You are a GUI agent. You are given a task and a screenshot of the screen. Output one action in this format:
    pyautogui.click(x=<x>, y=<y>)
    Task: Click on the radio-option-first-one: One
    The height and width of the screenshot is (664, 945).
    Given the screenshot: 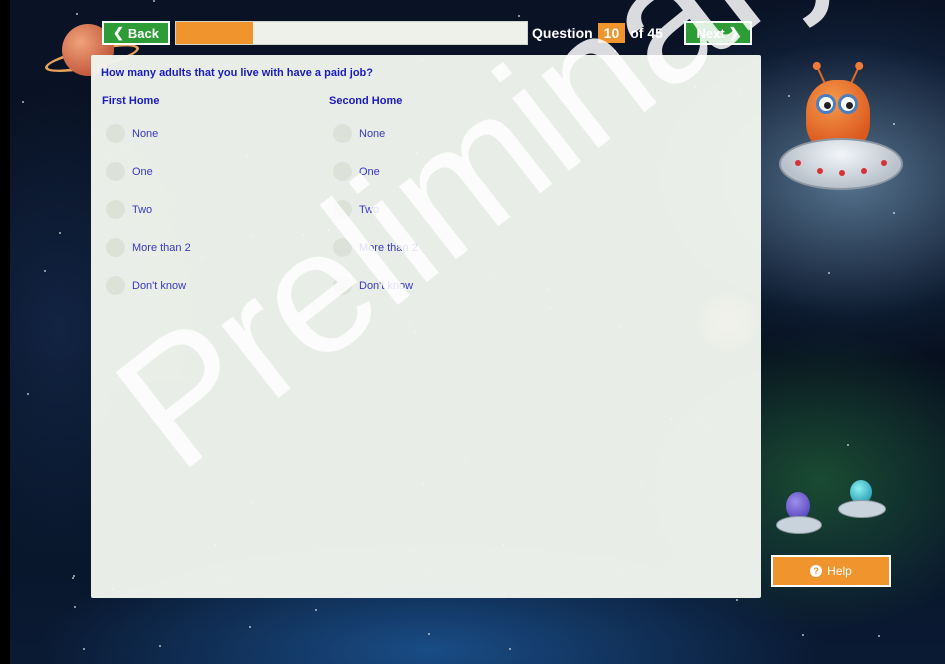 What is the action you would take?
    pyautogui.click(x=146, y=171)
    